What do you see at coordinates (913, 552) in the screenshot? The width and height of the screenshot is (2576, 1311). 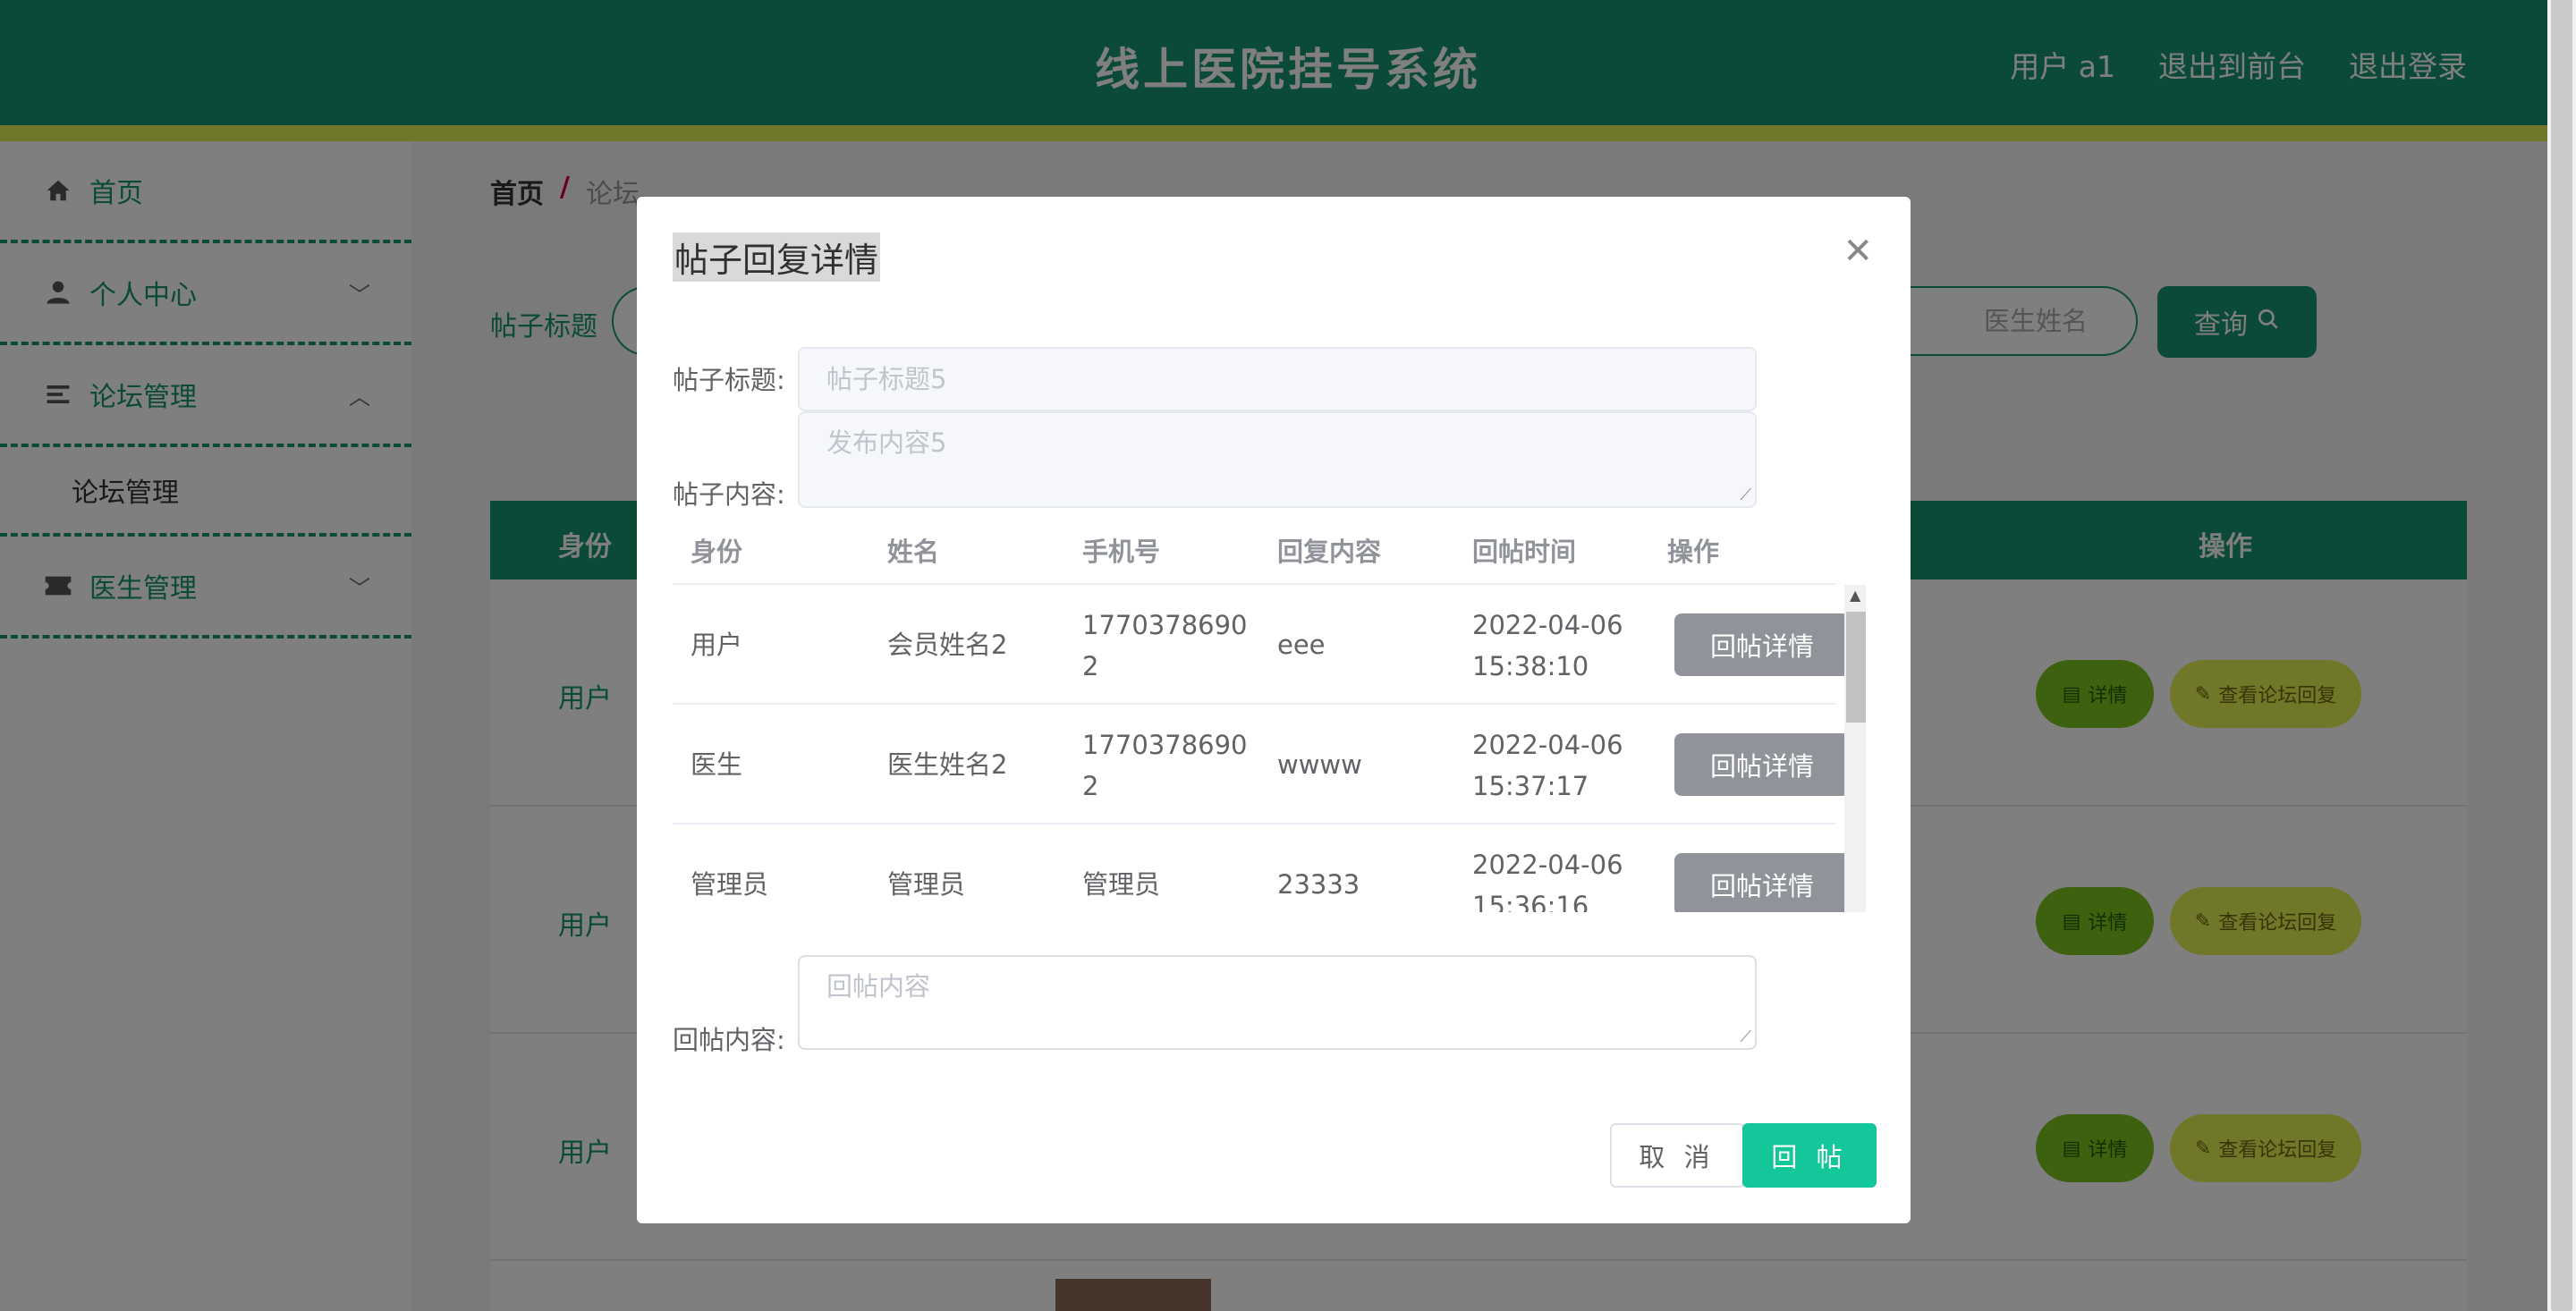 I see `col-name: 姓名` at bounding box center [913, 552].